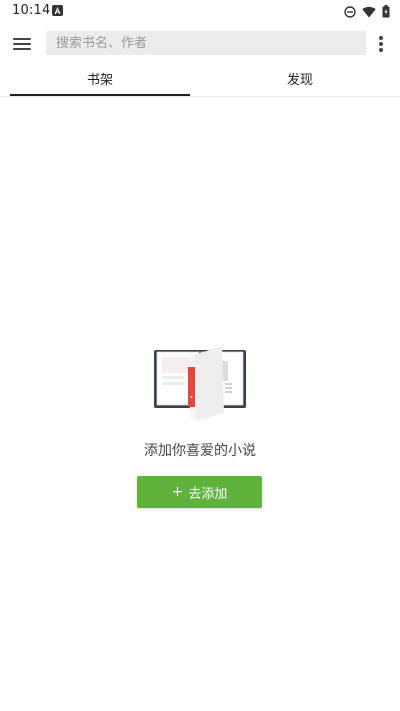  I want to click on status-time: 10:14, so click(31, 10).